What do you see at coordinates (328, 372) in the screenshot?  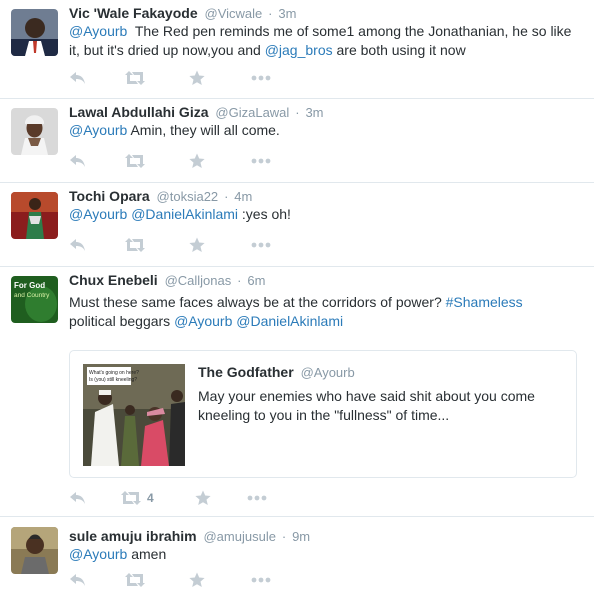 I see `quoted-username: @Ayourb` at bounding box center [328, 372].